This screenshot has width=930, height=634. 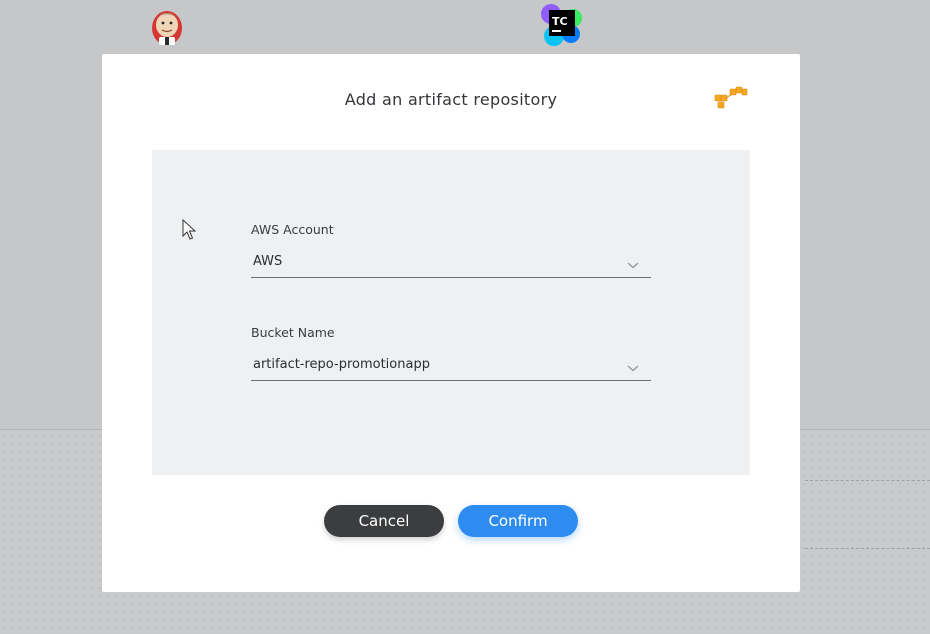 I want to click on bucket-name-select: artifact-repo-promotionapp, so click(x=451, y=365).